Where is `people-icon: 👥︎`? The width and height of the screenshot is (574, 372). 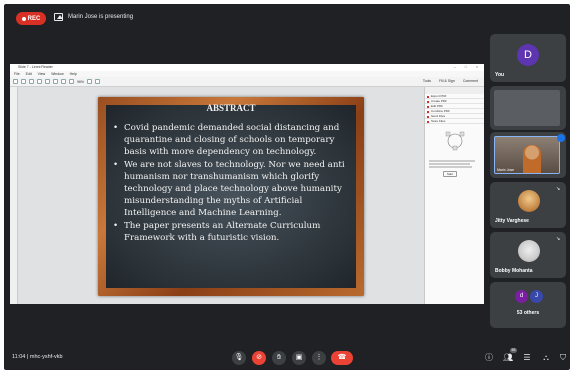
people-icon: 👥︎ is located at coordinates (508, 357).